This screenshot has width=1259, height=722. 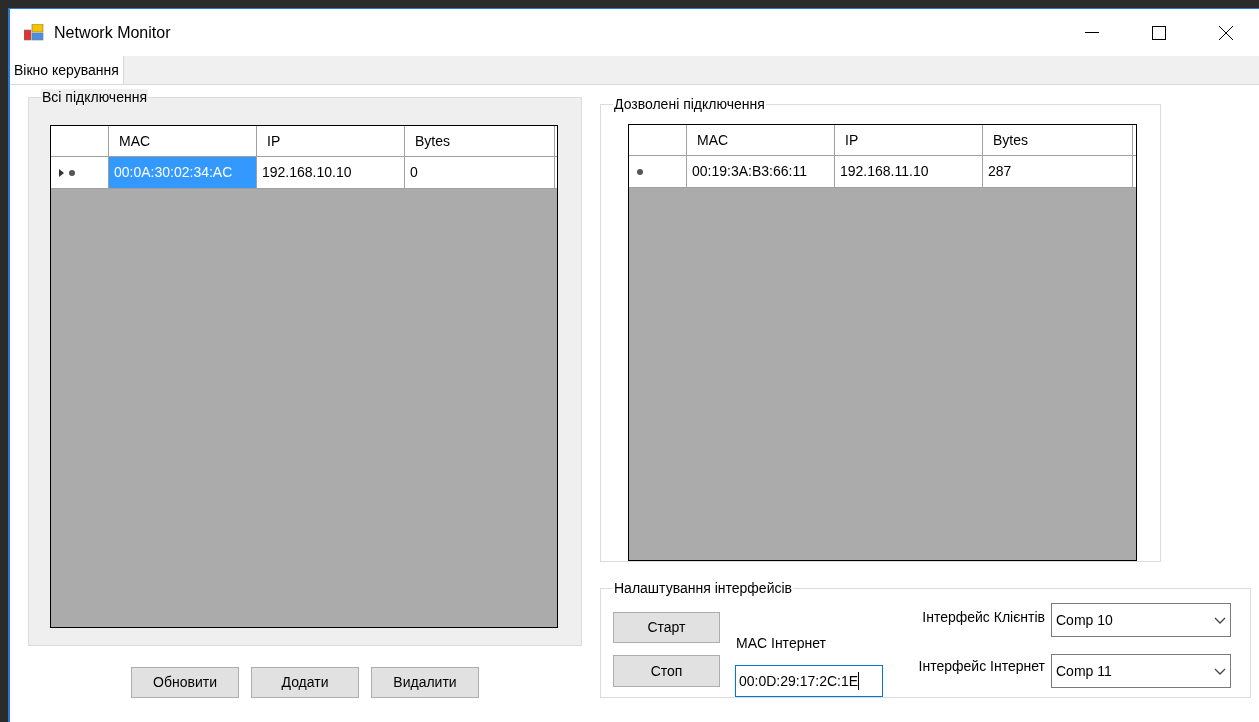 I want to click on field-label: MAC Інтернет, so click(x=781, y=643).